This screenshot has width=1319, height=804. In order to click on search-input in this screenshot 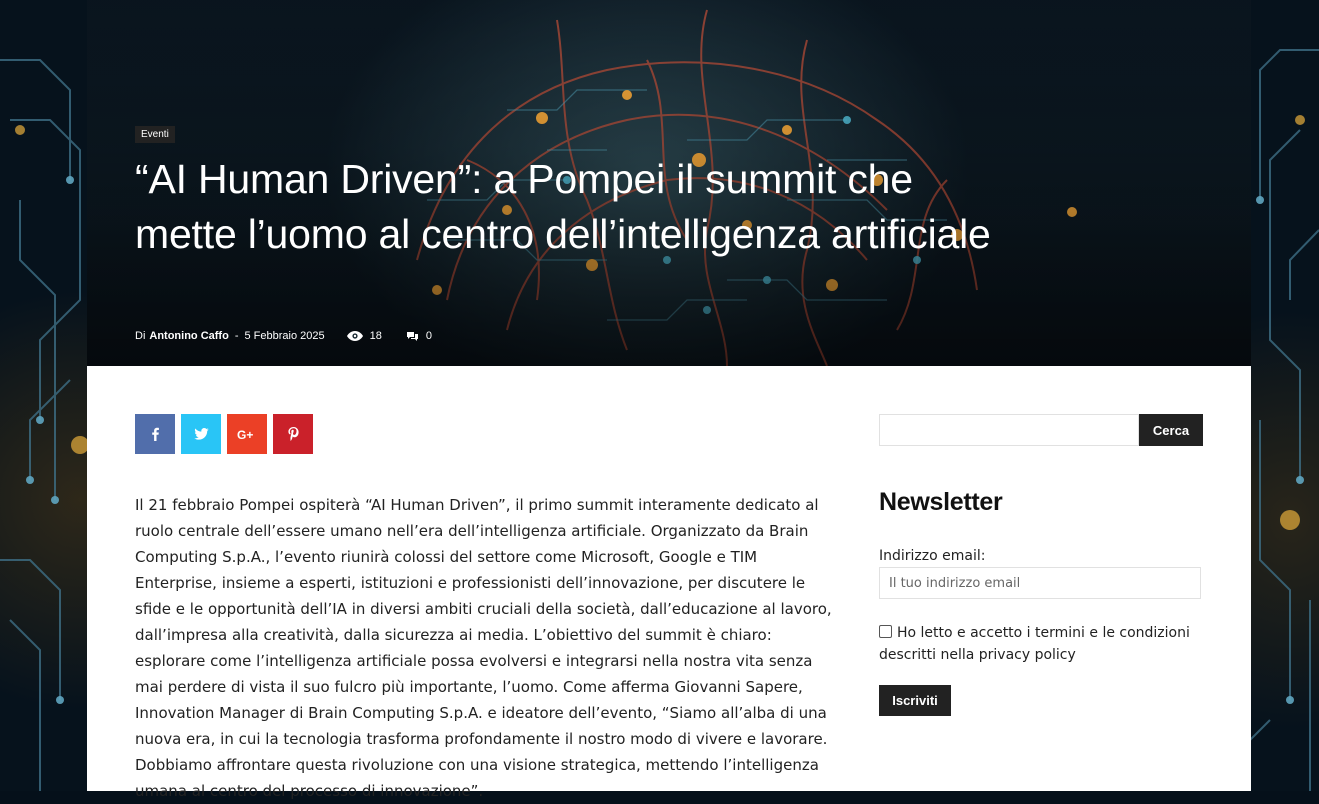, I will do `click(1009, 430)`.